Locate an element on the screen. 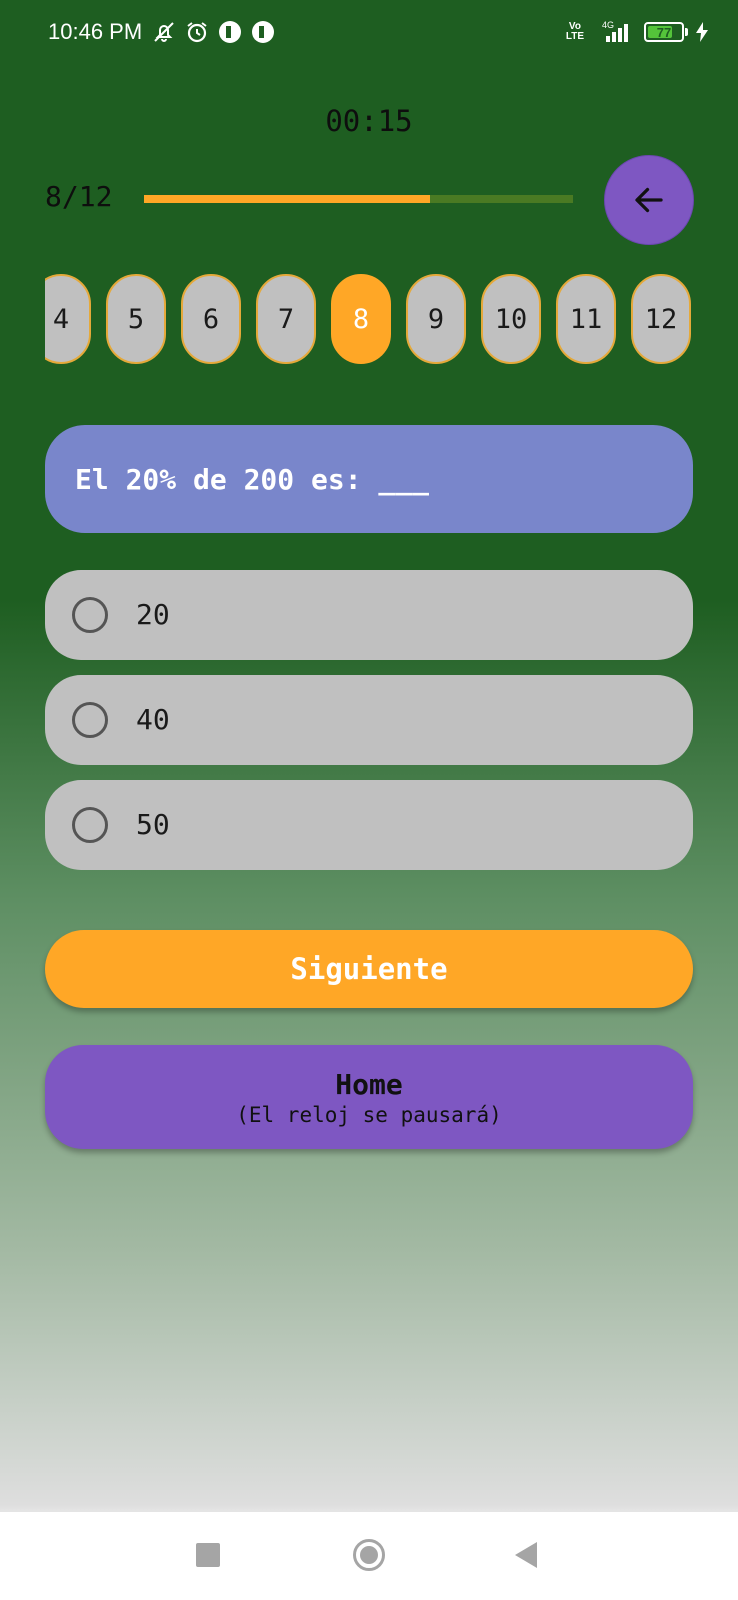  quiz-timer: 00:15 is located at coordinates (369, 121).